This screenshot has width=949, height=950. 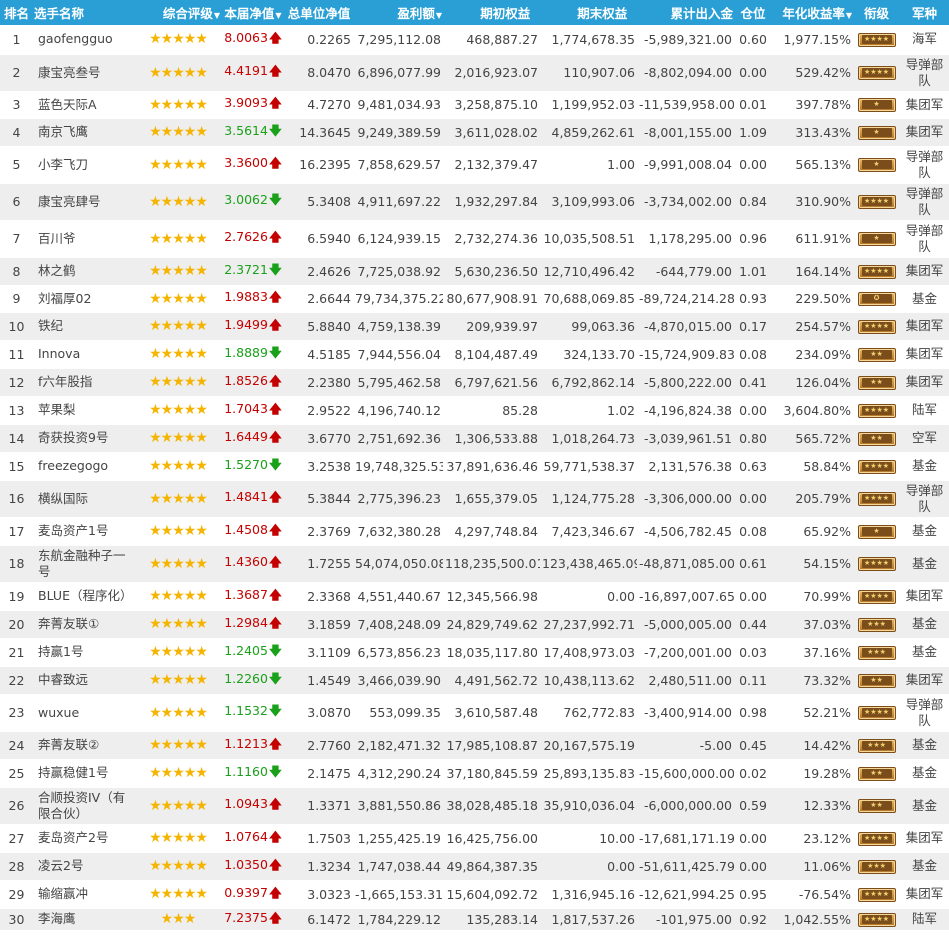 What do you see at coordinates (249, 13) in the screenshot?
I see `header-nav-label: 本届净值` at bounding box center [249, 13].